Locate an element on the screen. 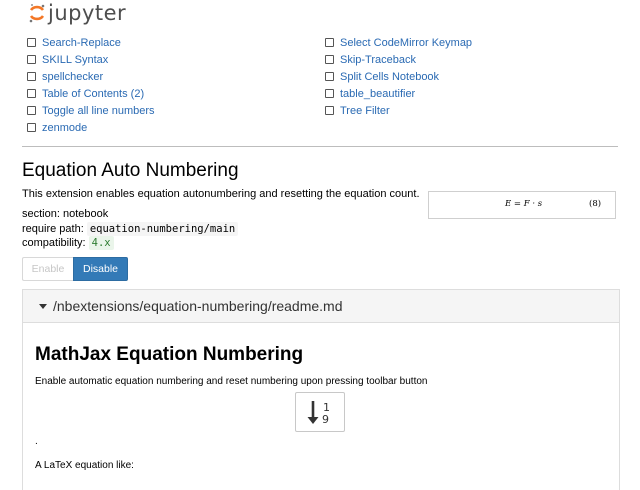 Image resolution: width=640 pixels, height=490 pixels. extension-label: Select CodeMirror Keymap is located at coordinates (406, 43).